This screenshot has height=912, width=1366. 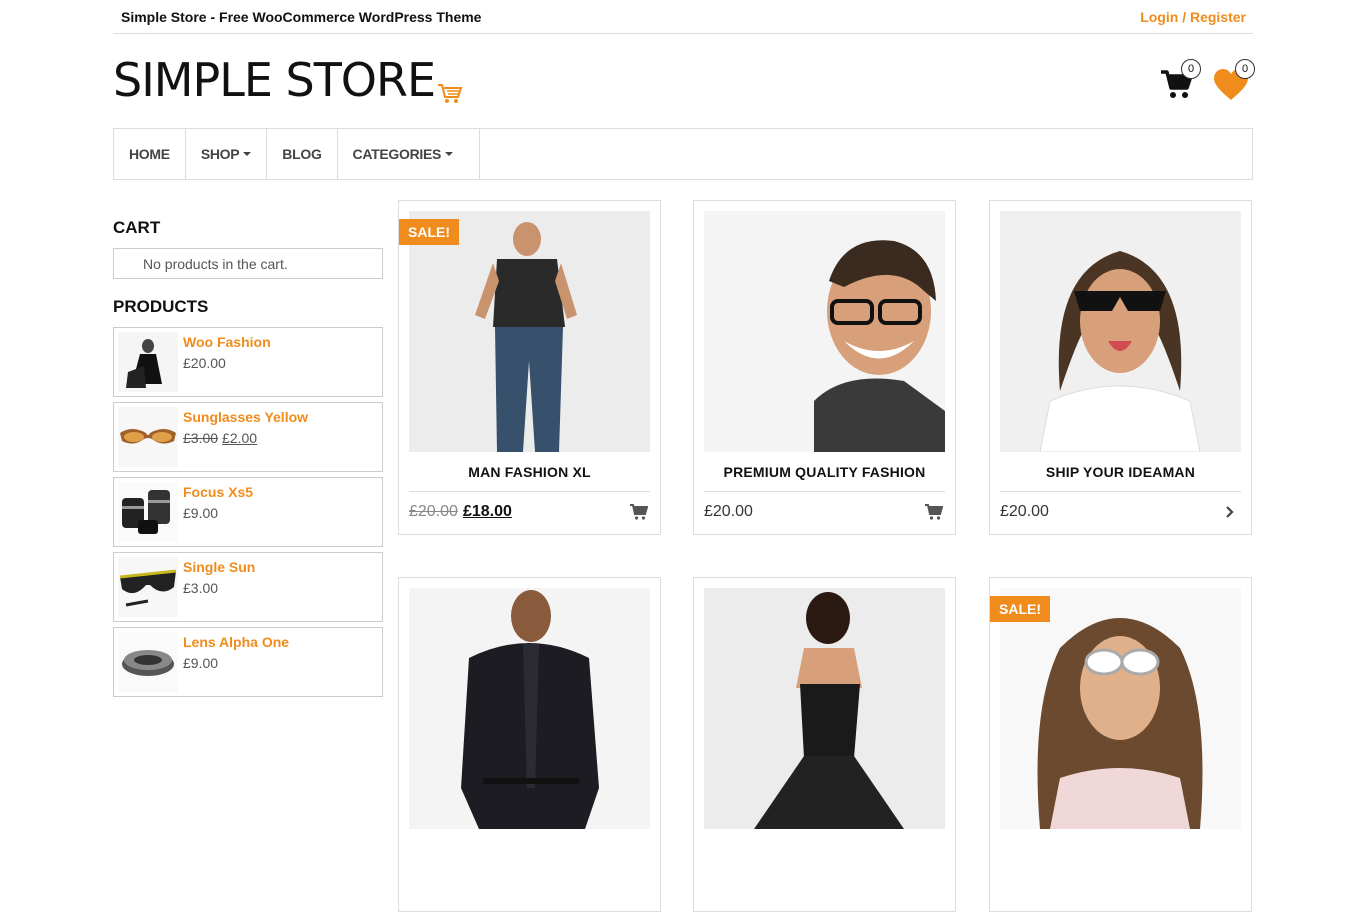 I want to click on wishlist-count-badge: 0, so click(x=1245, y=69).